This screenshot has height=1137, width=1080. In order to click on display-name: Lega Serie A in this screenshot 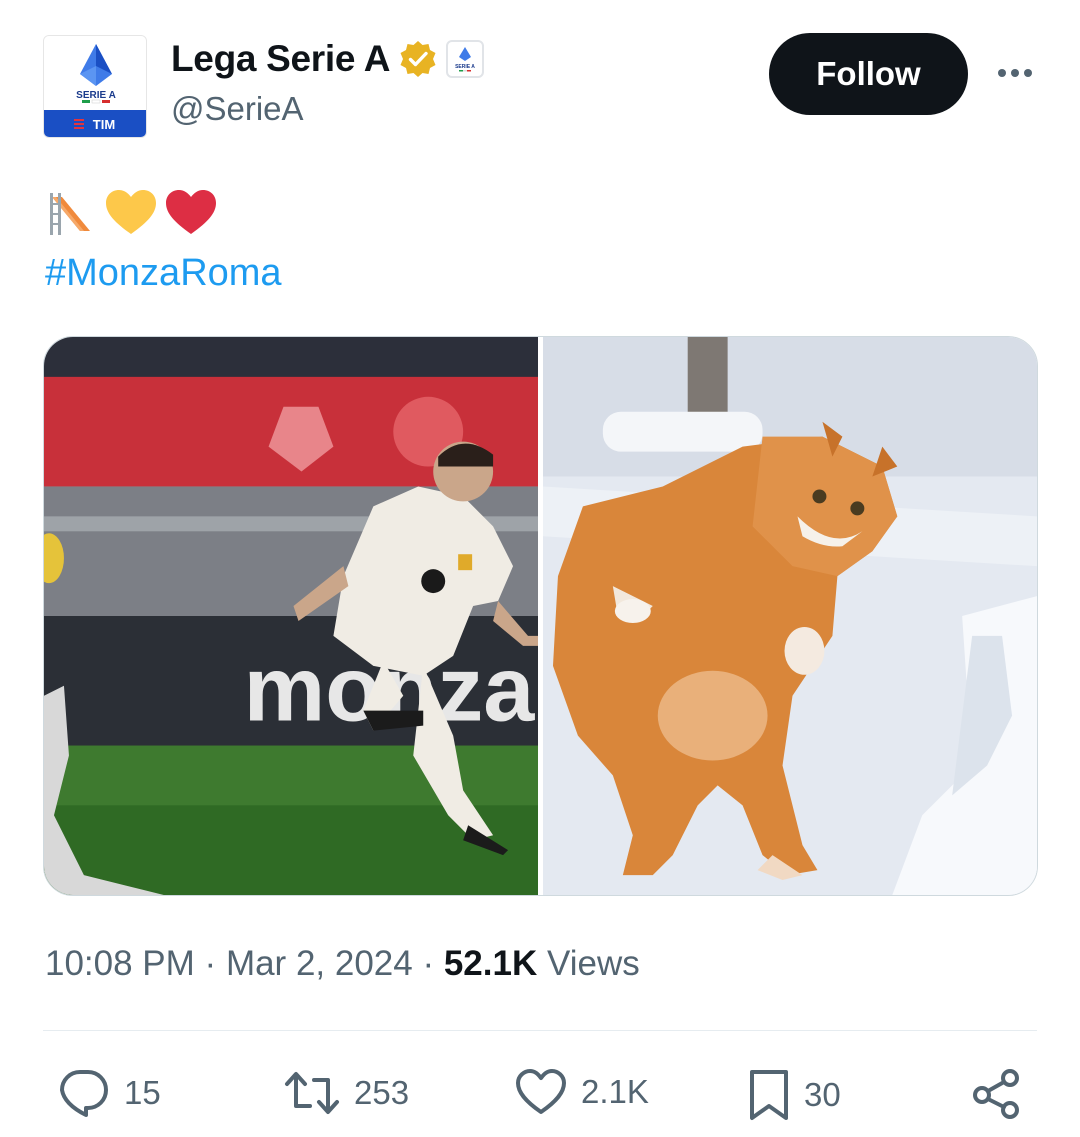, I will do `click(280, 59)`.